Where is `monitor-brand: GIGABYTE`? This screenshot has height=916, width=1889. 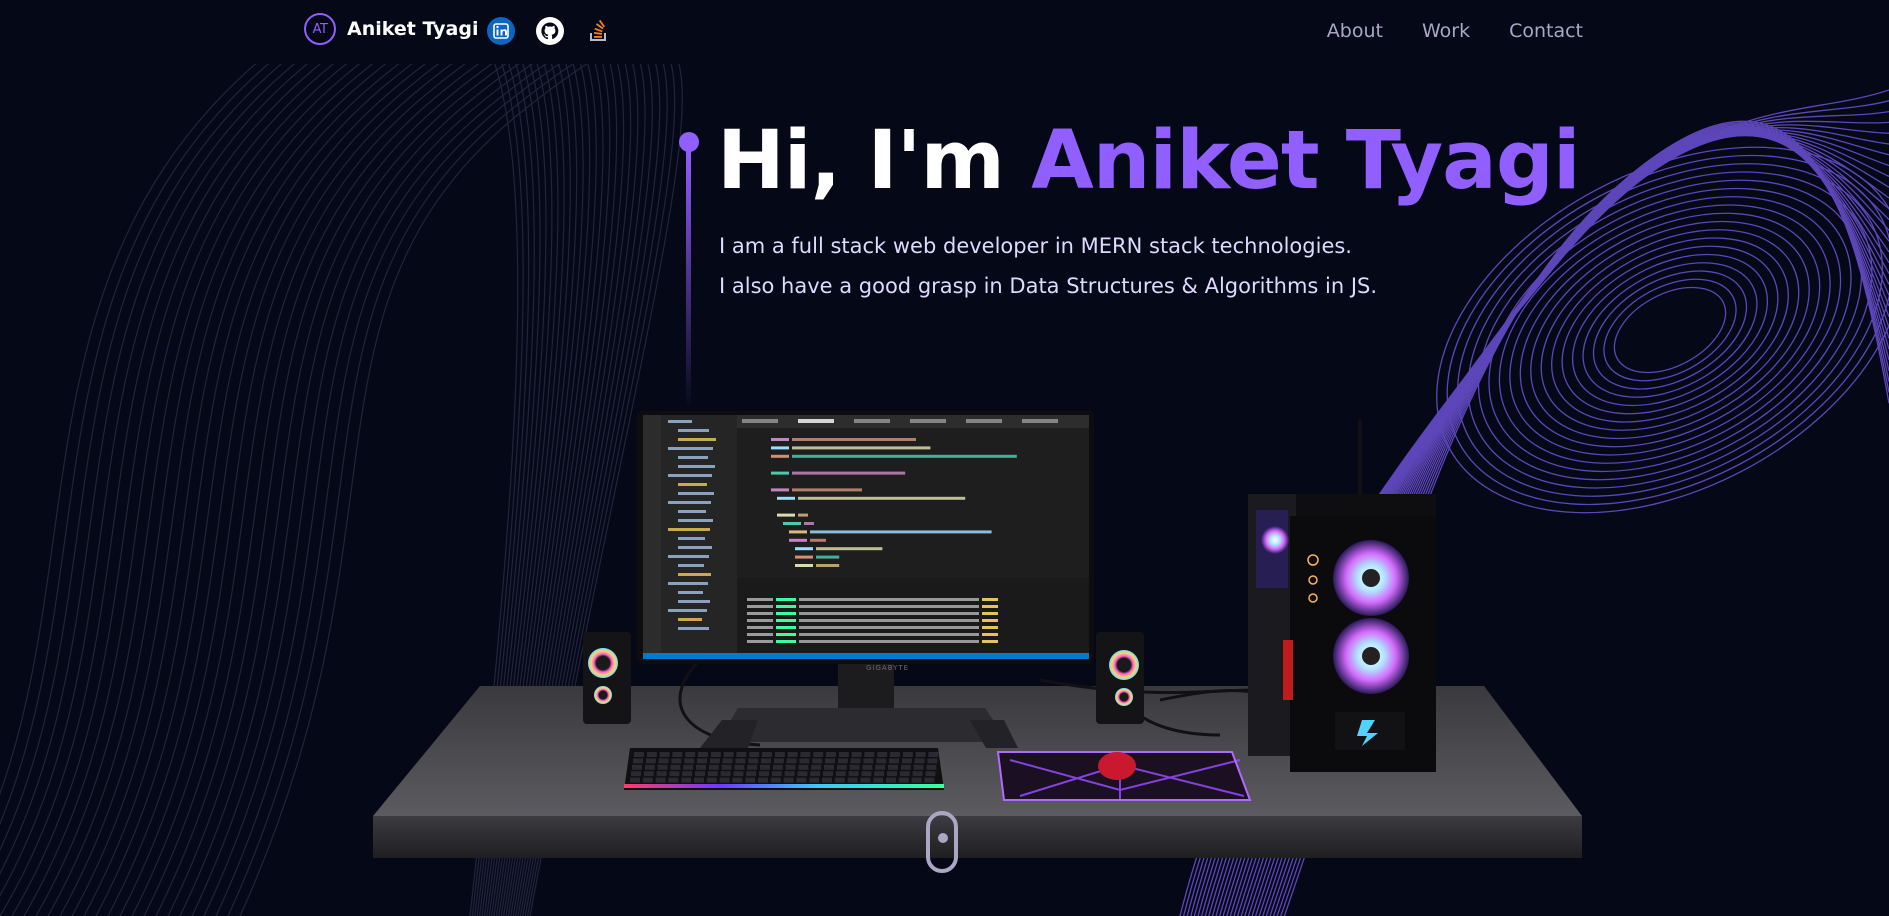 monitor-brand: GIGABYTE is located at coordinates (887, 668).